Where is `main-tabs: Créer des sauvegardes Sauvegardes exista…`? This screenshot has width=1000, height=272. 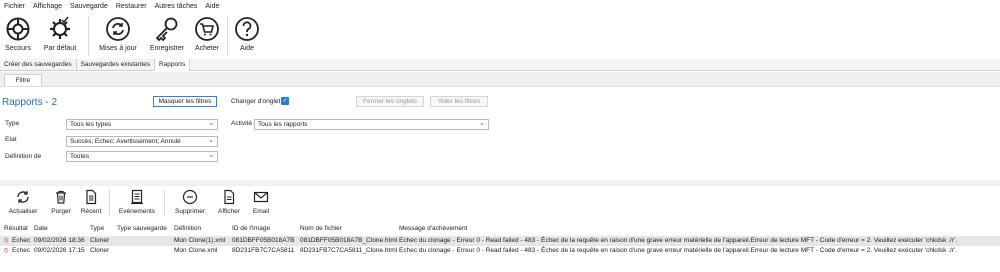
main-tabs: Créer des sauvegardes Sauvegardes exista… is located at coordinates (500, 65).